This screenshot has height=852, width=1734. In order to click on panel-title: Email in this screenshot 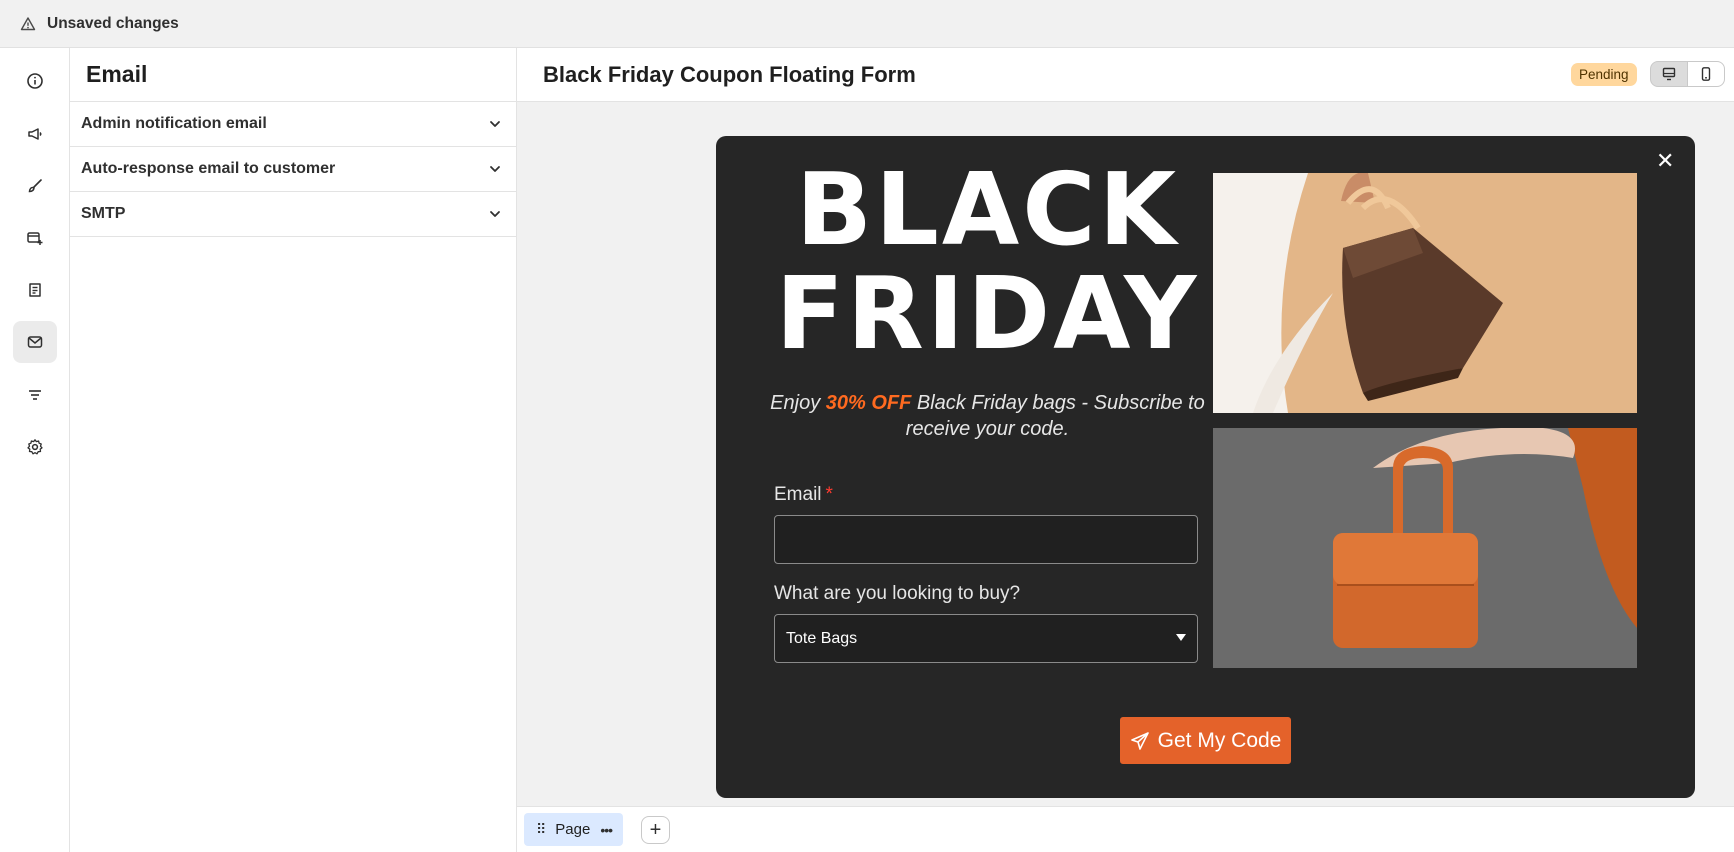, I will do `click(293, 75)`.